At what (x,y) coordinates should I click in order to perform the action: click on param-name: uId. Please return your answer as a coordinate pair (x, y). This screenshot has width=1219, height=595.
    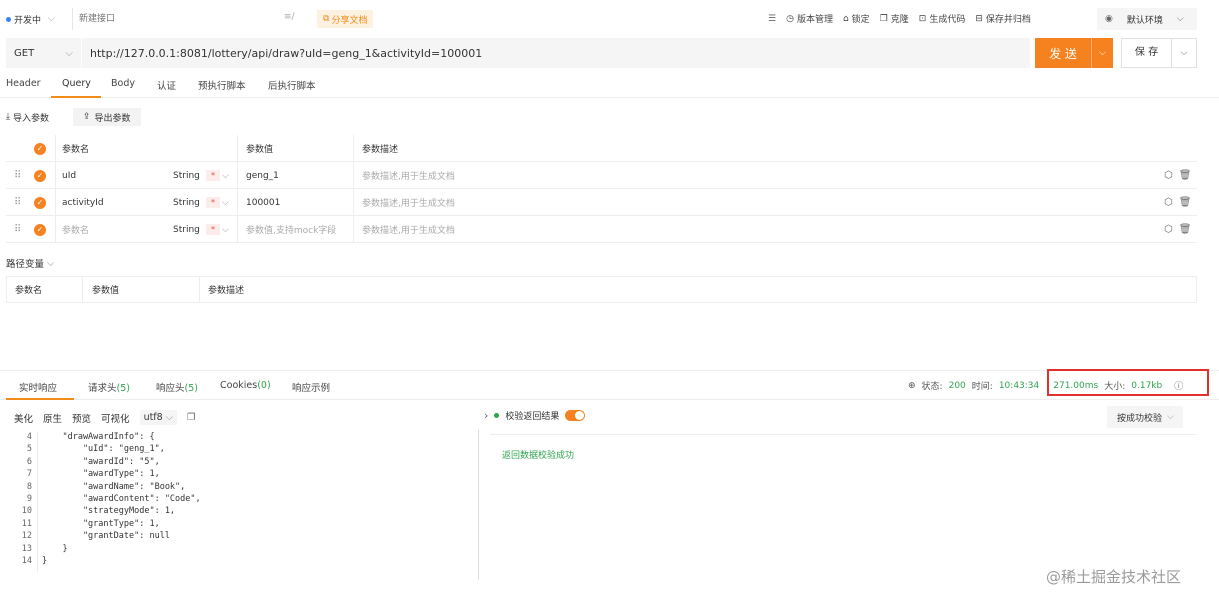
    Looking at the image, I should click on (69, 175).